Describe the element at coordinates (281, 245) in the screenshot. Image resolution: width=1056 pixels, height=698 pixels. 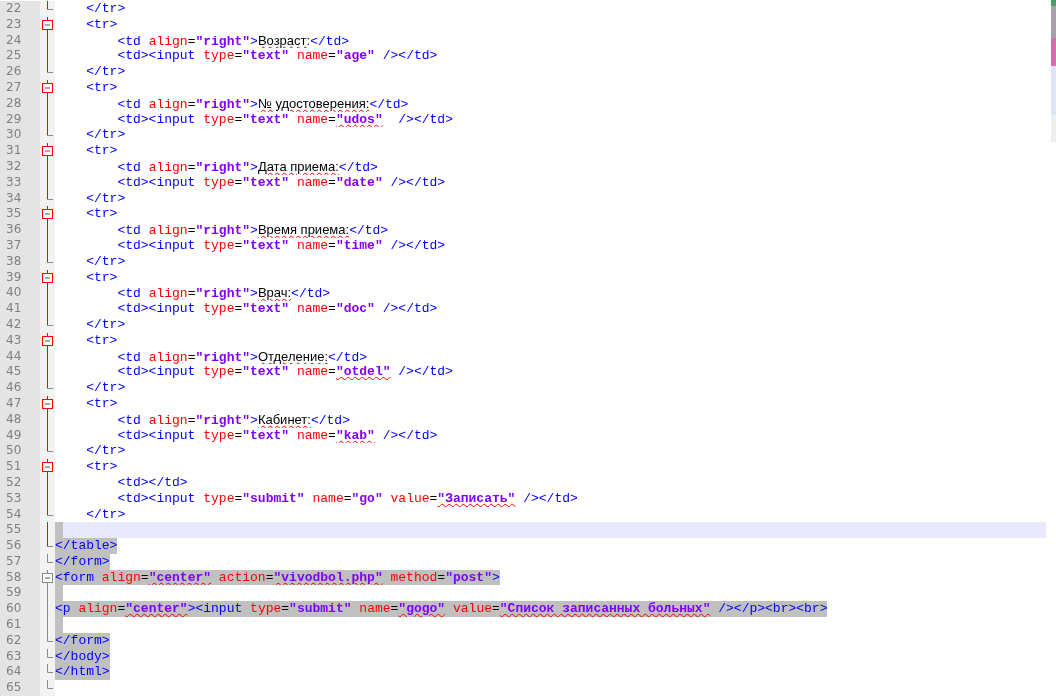
I see `code-line: <td><input type="text" name="time" /></td>` at that location.